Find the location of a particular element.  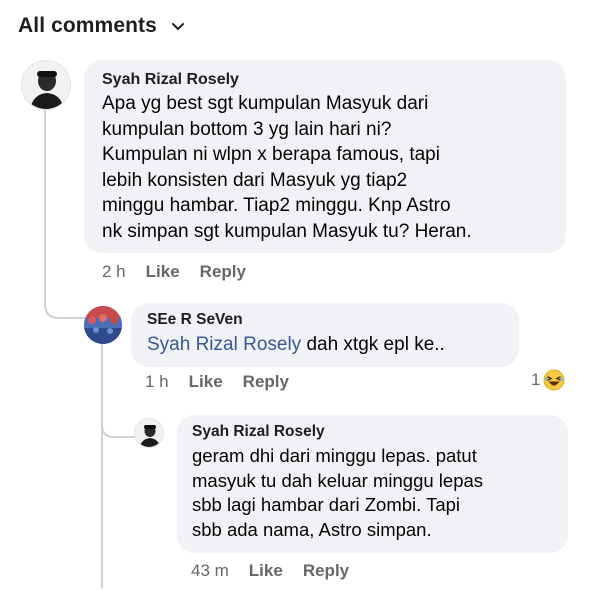

comment-line: nk simpan sgt kumpulan Masyuk tu? Heran. is located at coordinates (287, 231).